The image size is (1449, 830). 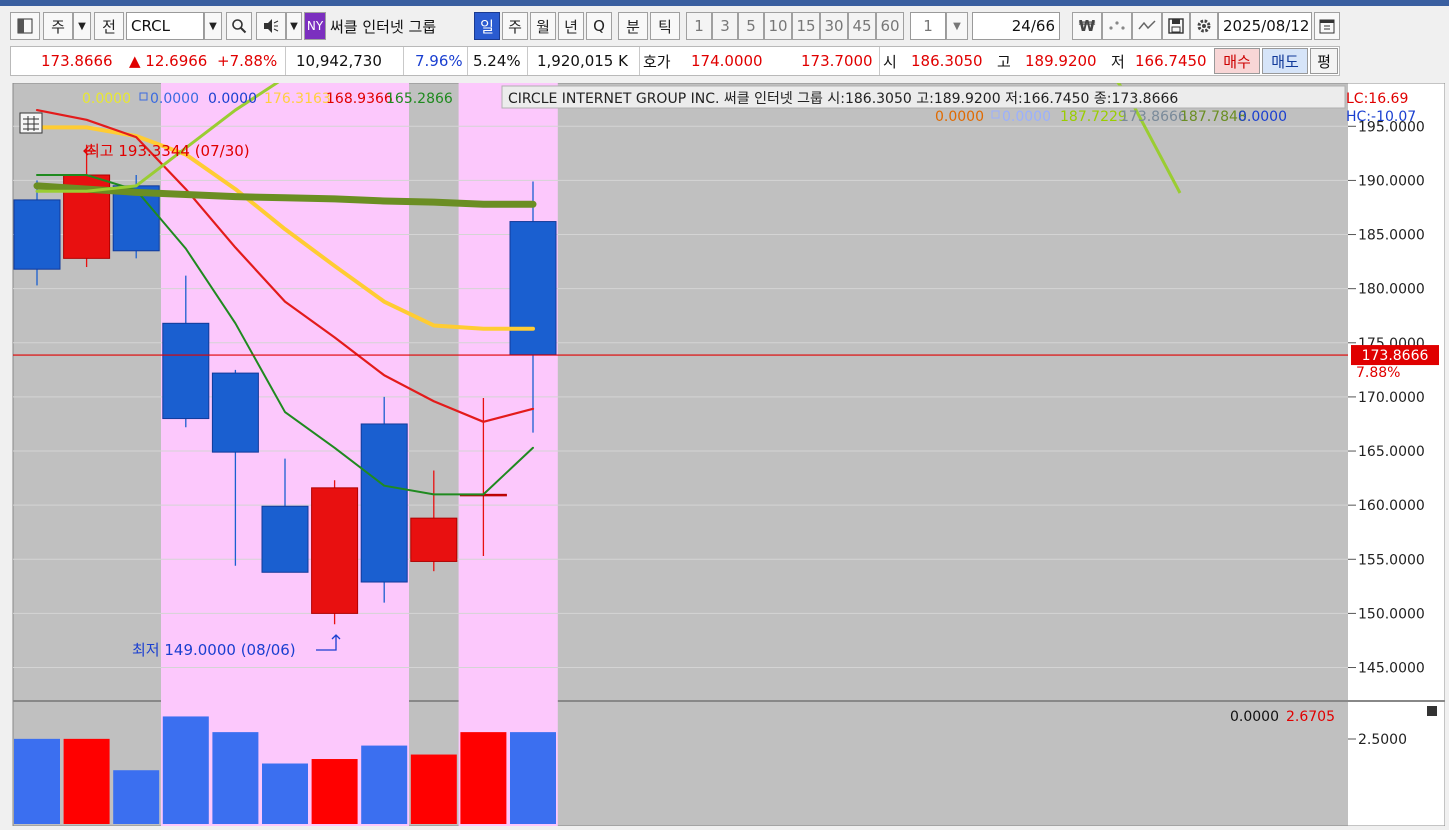 I want to click on ny-market-badge: NY, so click(x=315, y=26).